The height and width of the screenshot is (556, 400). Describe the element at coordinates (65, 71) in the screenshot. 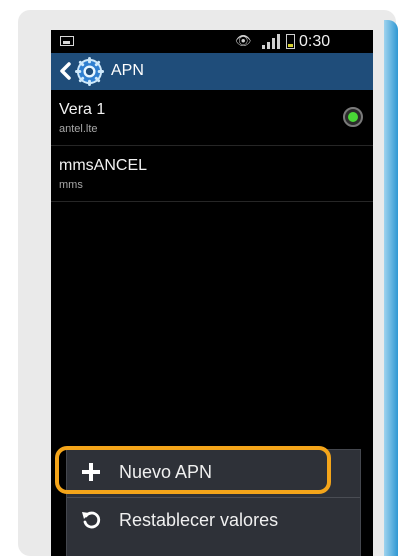

I see `back-icon` at that location.